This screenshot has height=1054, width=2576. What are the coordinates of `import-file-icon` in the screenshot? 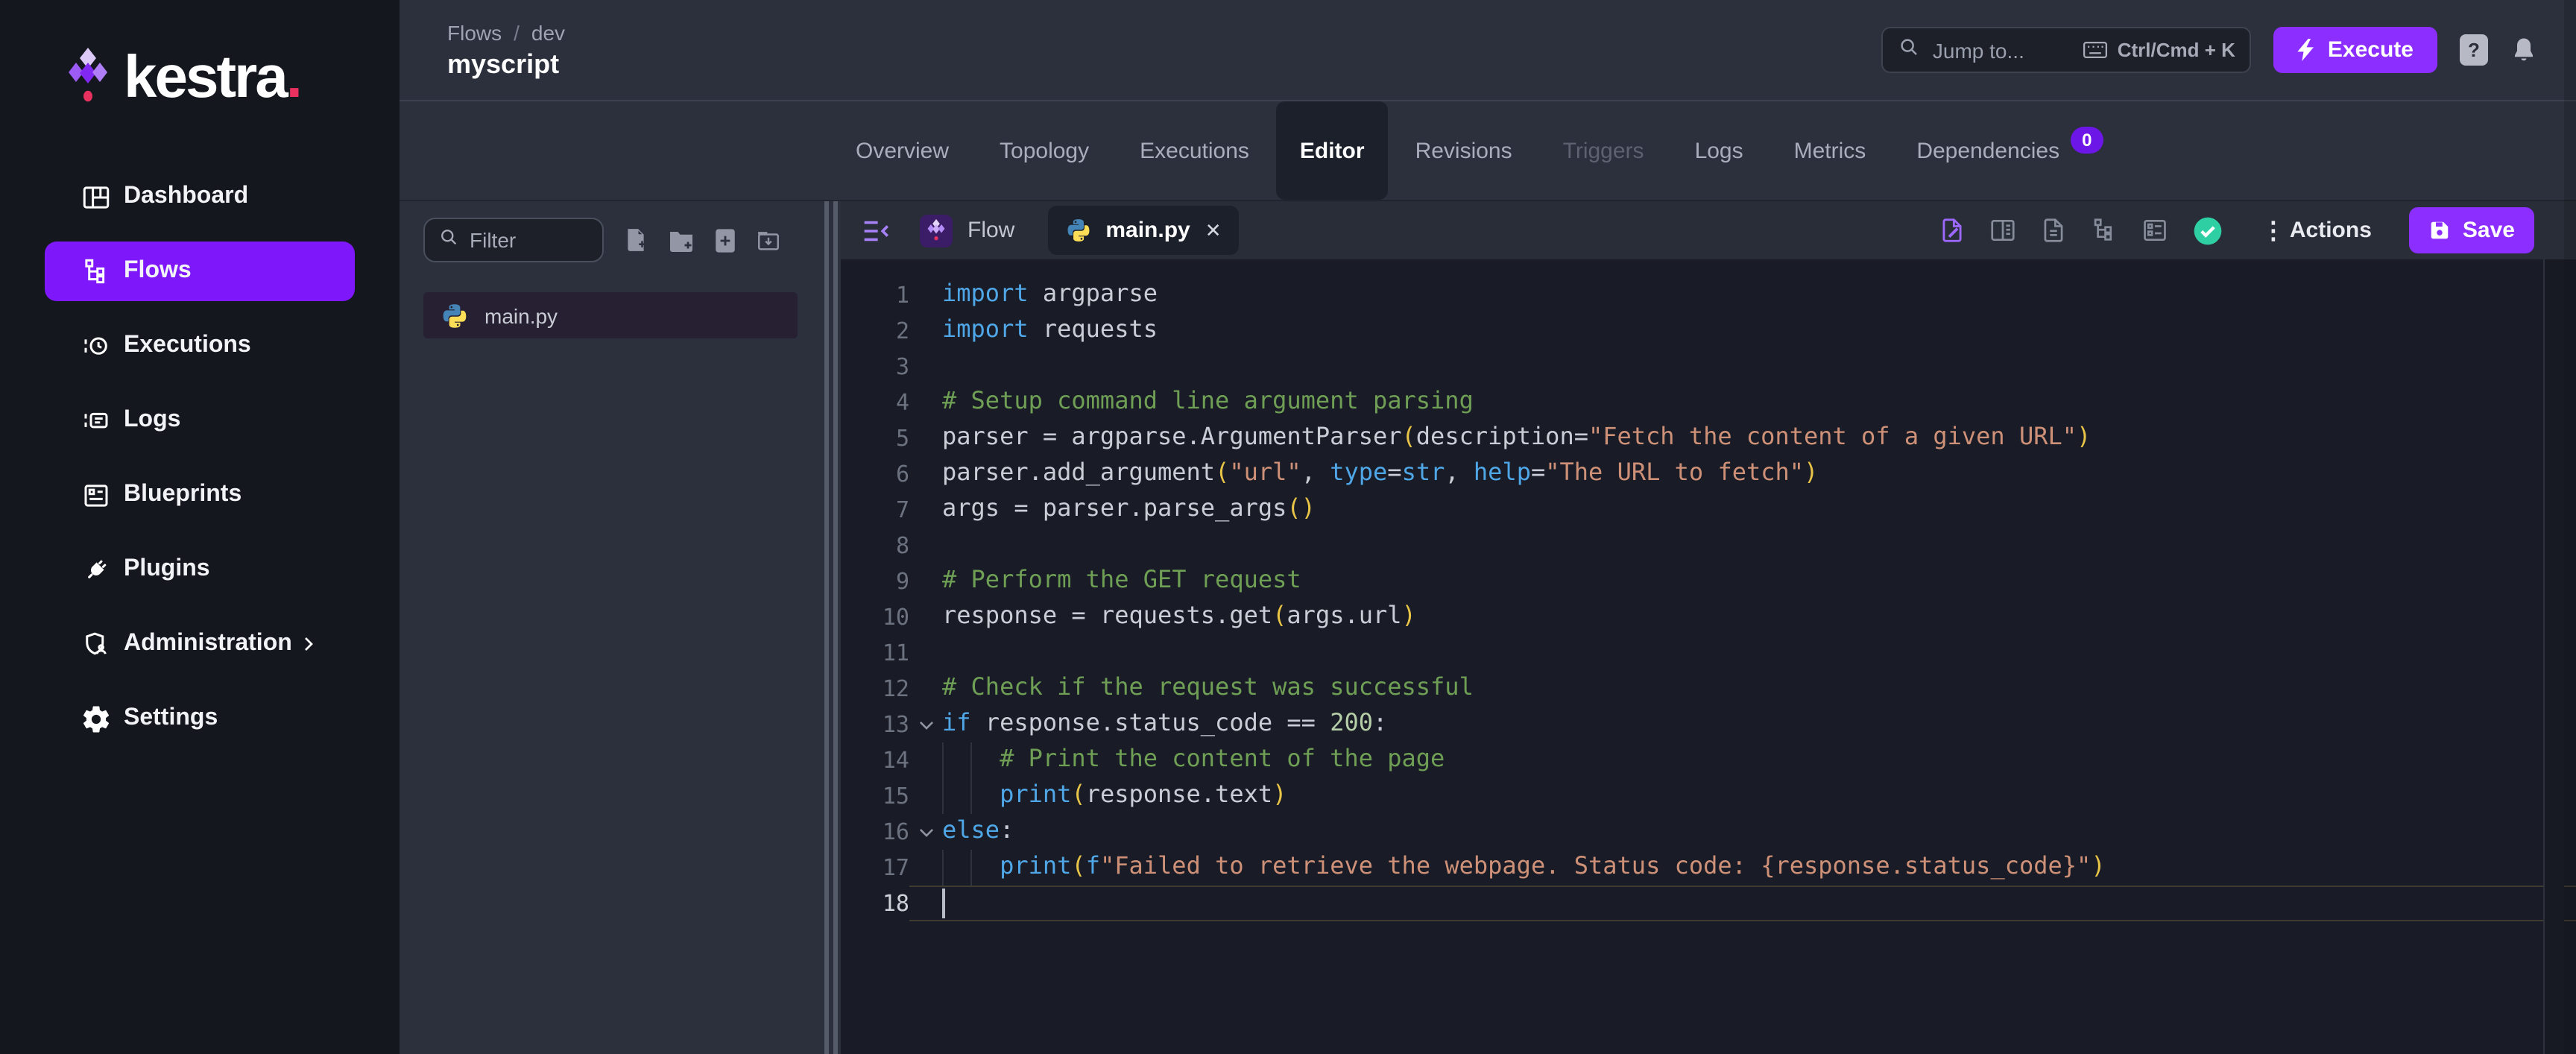 It's located at (725, 240).